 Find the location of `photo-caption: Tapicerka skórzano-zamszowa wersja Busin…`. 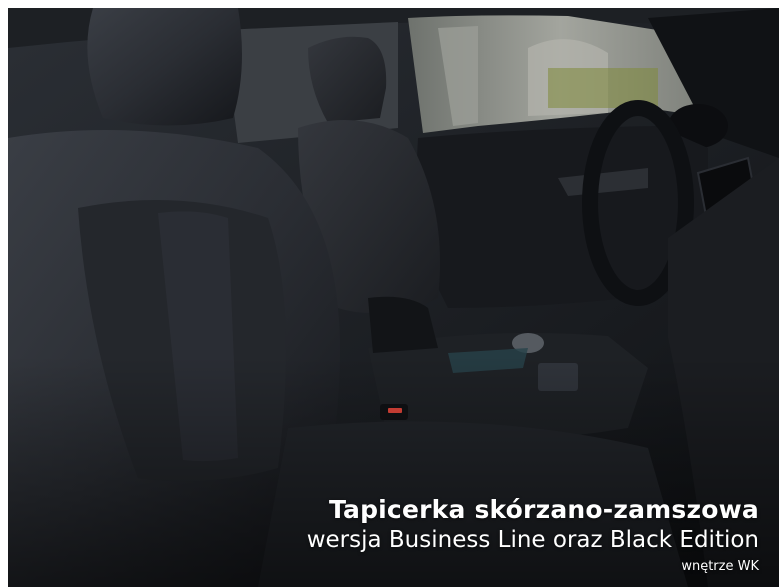

photo-caption: Tapicerka skórzano-zamszowa wersja Busin… is located at coordinates (533, 536).